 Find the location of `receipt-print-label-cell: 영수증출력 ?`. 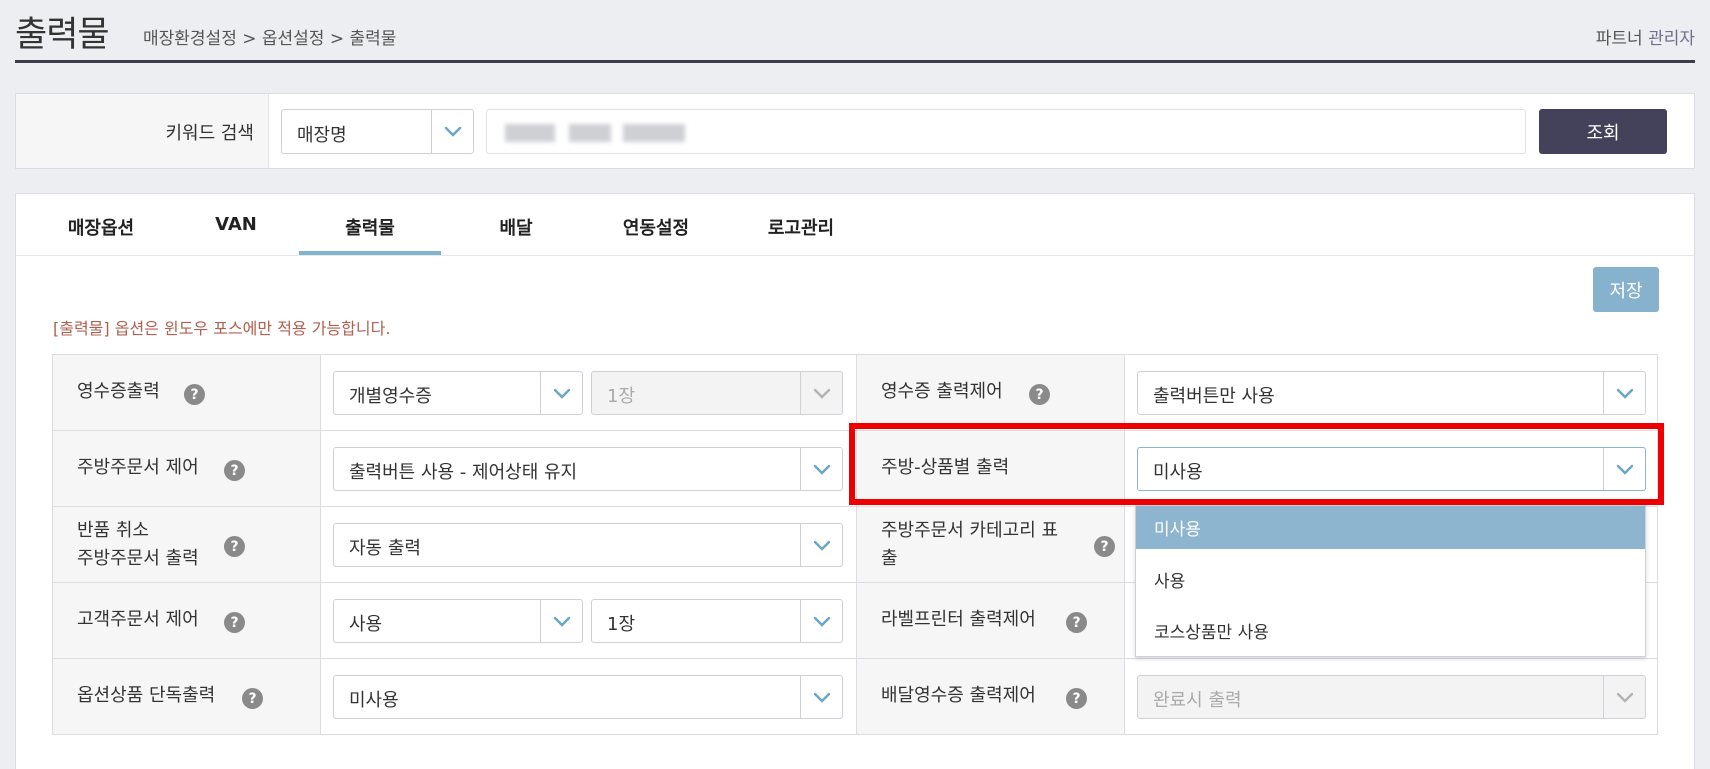

receipt-print-label-cell: 영수증출력 ? is located at coordinates (187, 393).